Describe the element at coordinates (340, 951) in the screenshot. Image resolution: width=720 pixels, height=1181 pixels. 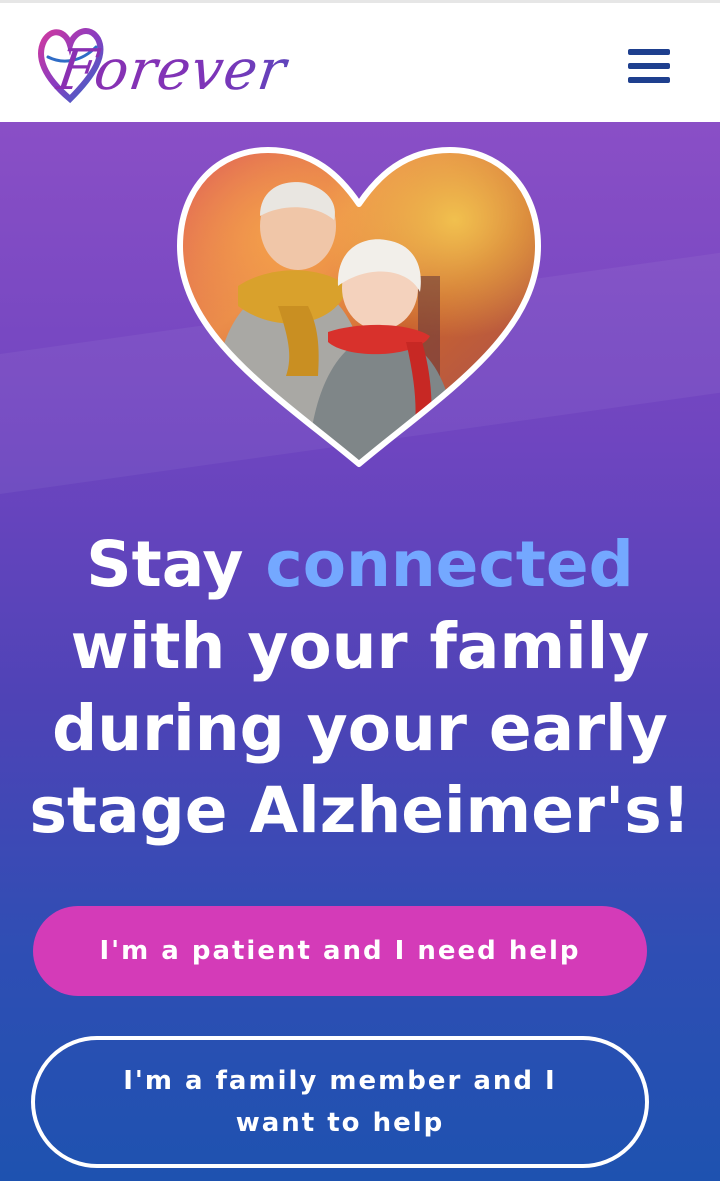
I see `patient-help-button: I'm a patient and I need help` at that location.